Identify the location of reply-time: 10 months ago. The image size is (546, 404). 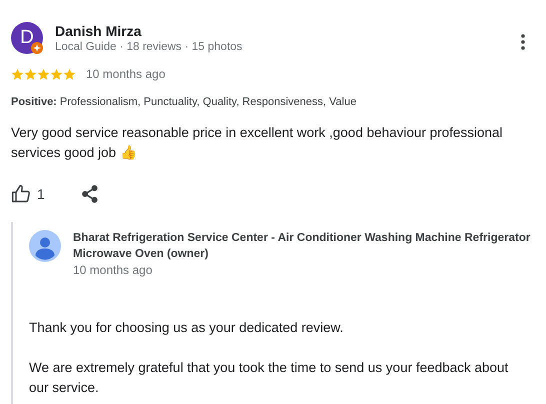
(113, 270).